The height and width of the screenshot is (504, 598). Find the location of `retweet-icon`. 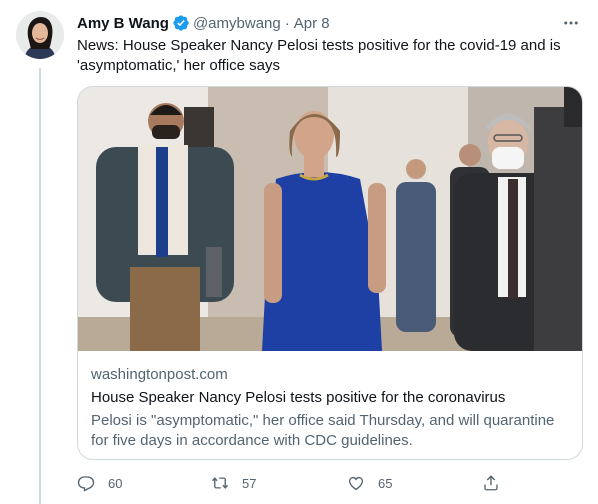

retweet-icon is located at coordinates (220, 483).